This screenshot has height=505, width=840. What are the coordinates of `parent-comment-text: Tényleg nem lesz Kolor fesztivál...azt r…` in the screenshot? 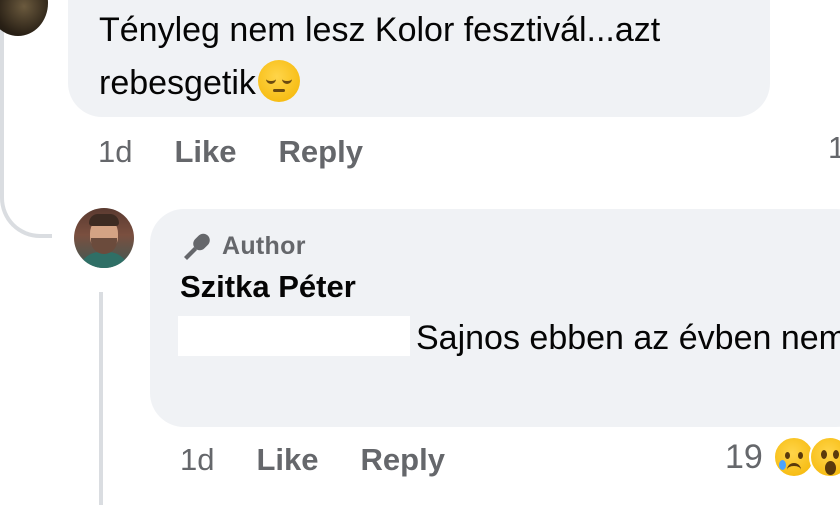 It's located at (380, 56).